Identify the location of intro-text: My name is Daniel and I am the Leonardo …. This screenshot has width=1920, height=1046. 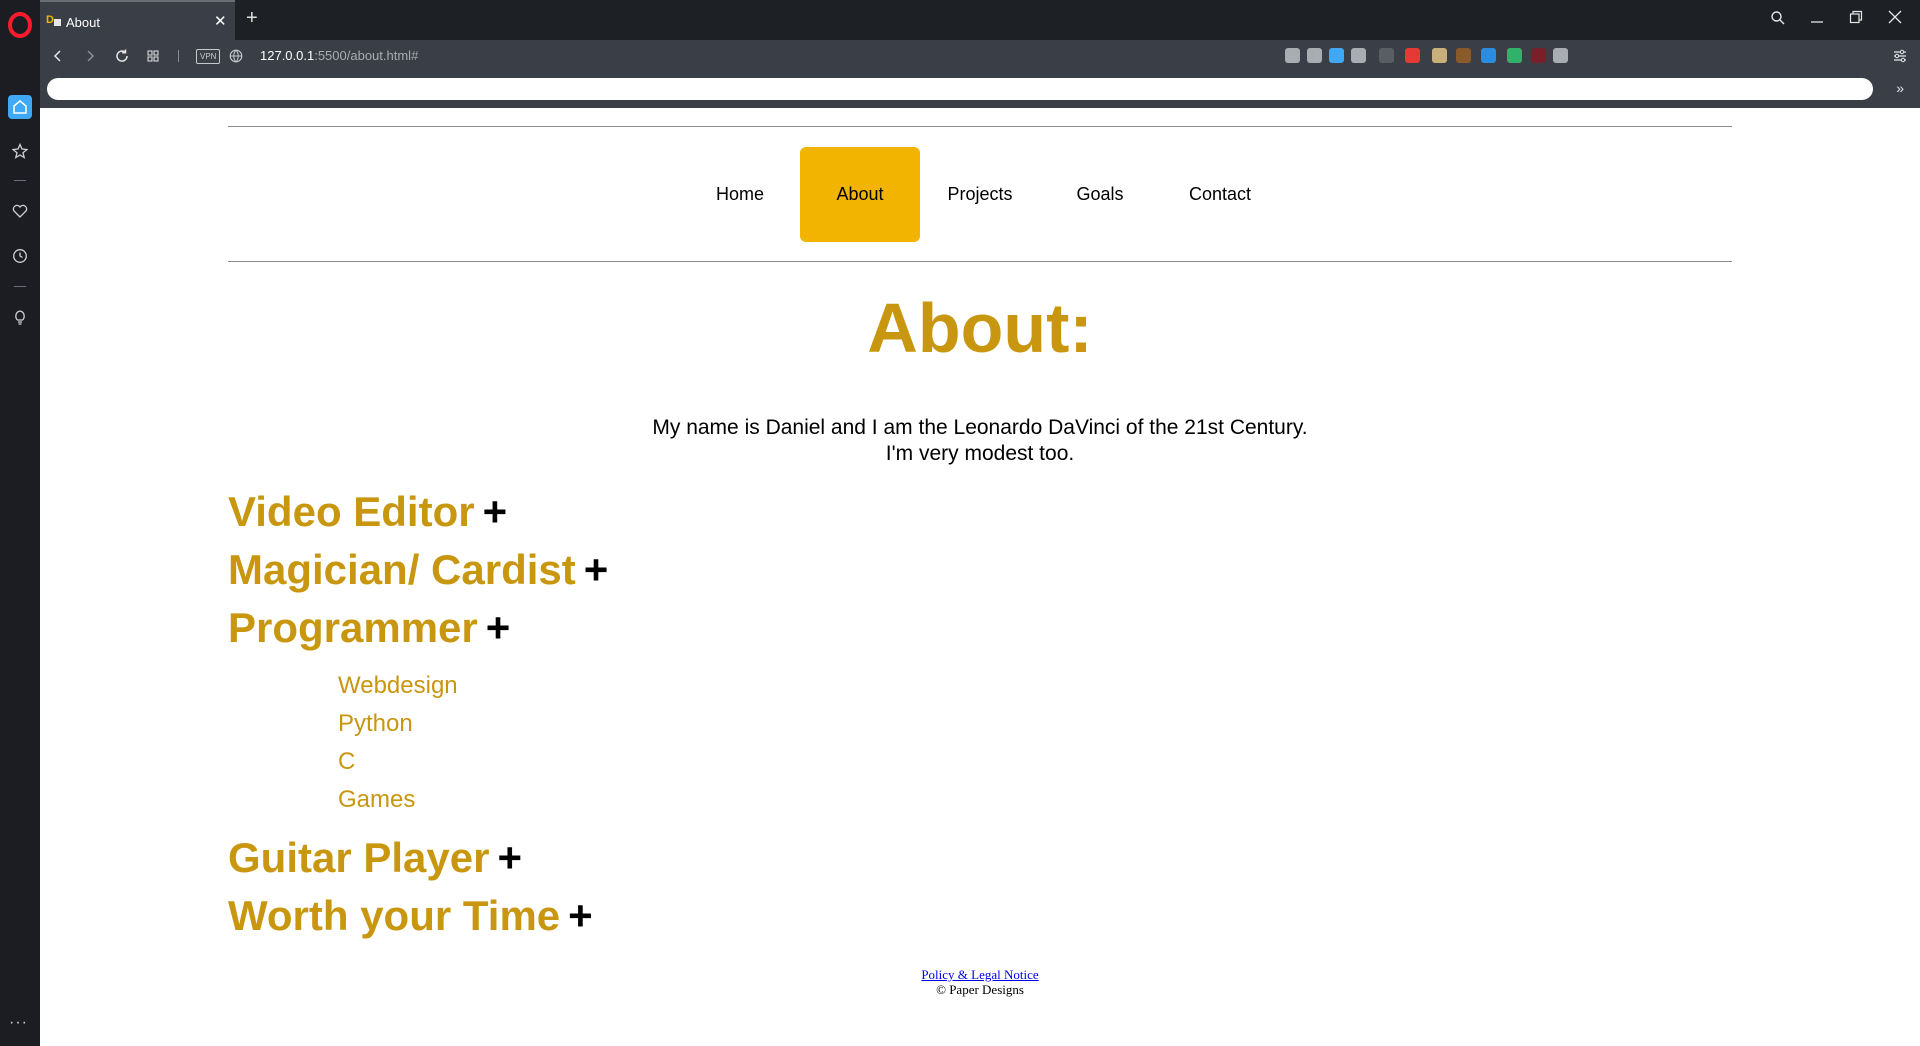
(980, 441).